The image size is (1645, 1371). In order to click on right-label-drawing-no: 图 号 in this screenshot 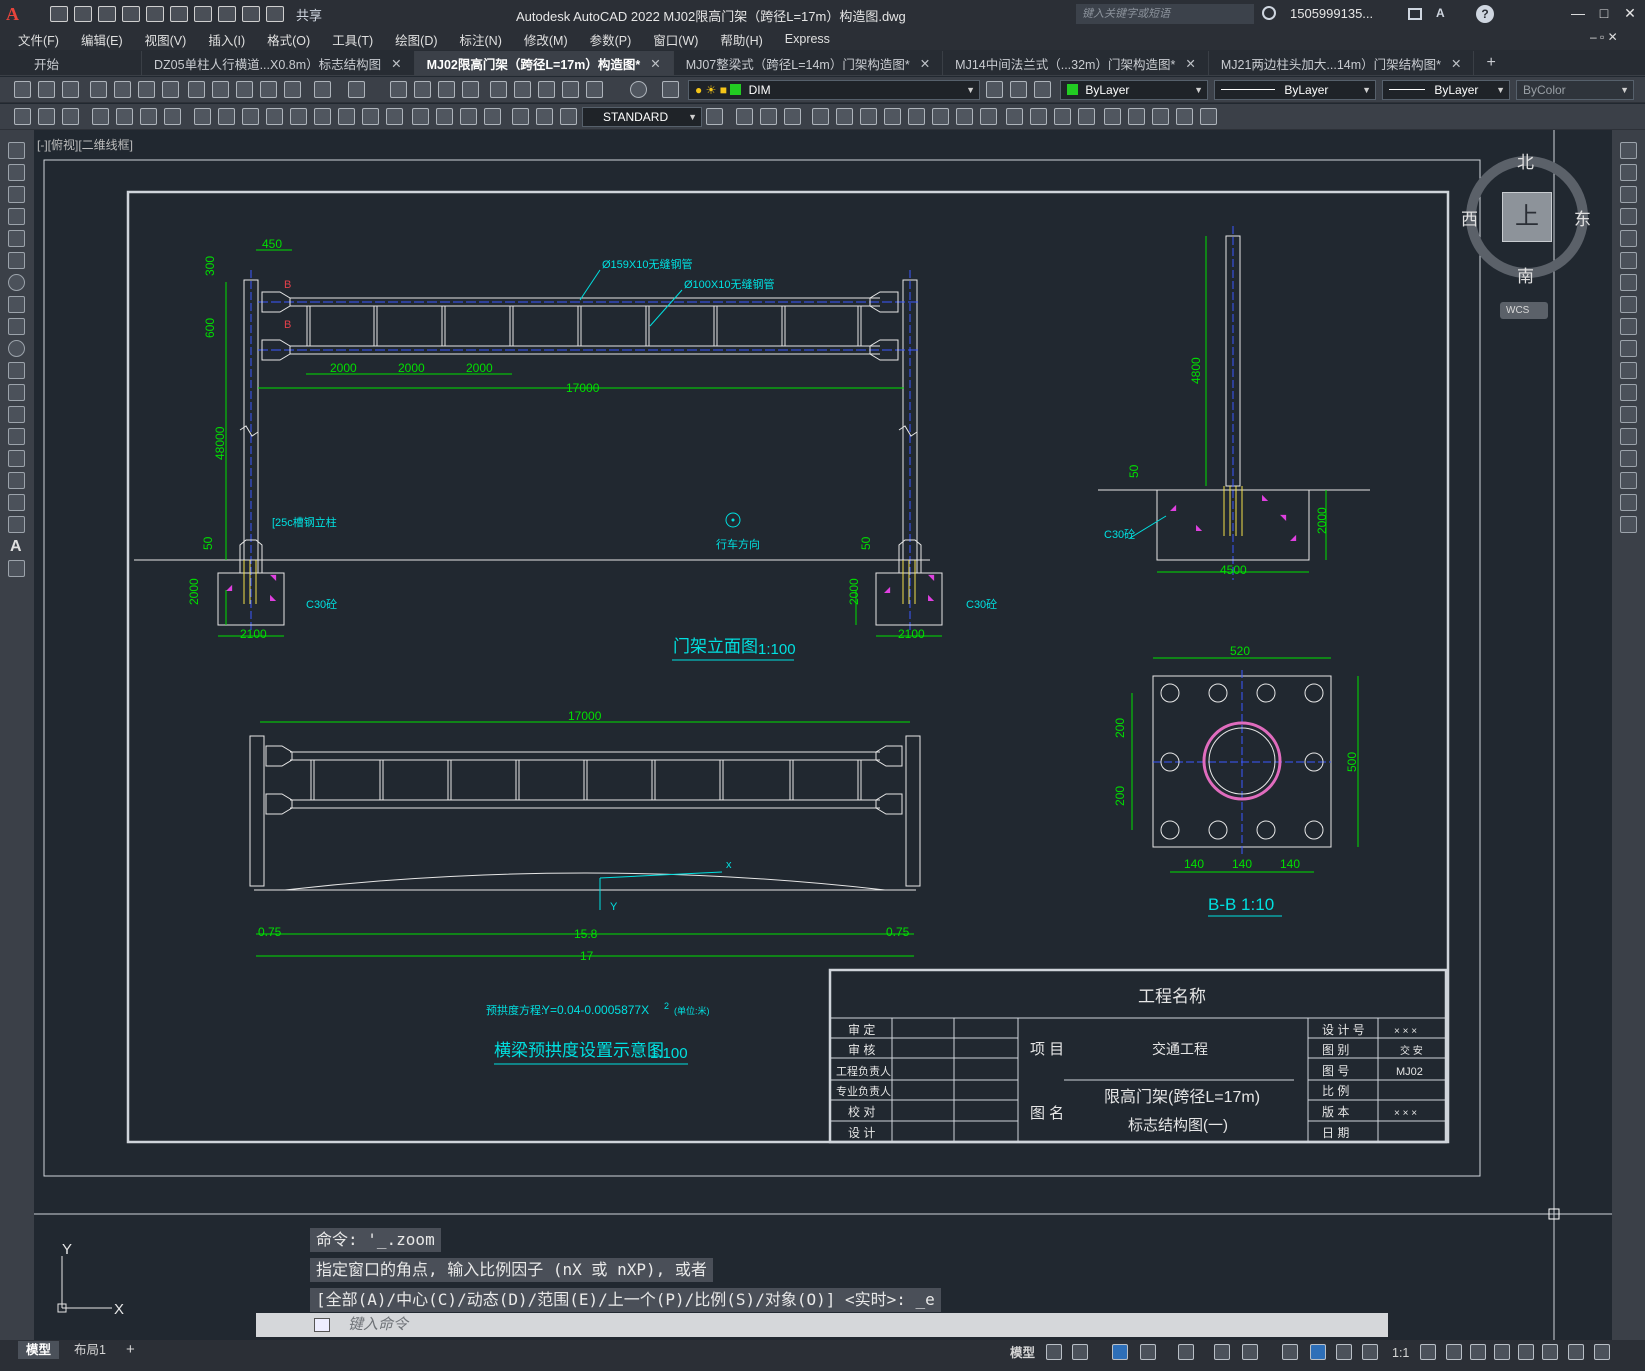, I will do `click(1335, 1071)`.